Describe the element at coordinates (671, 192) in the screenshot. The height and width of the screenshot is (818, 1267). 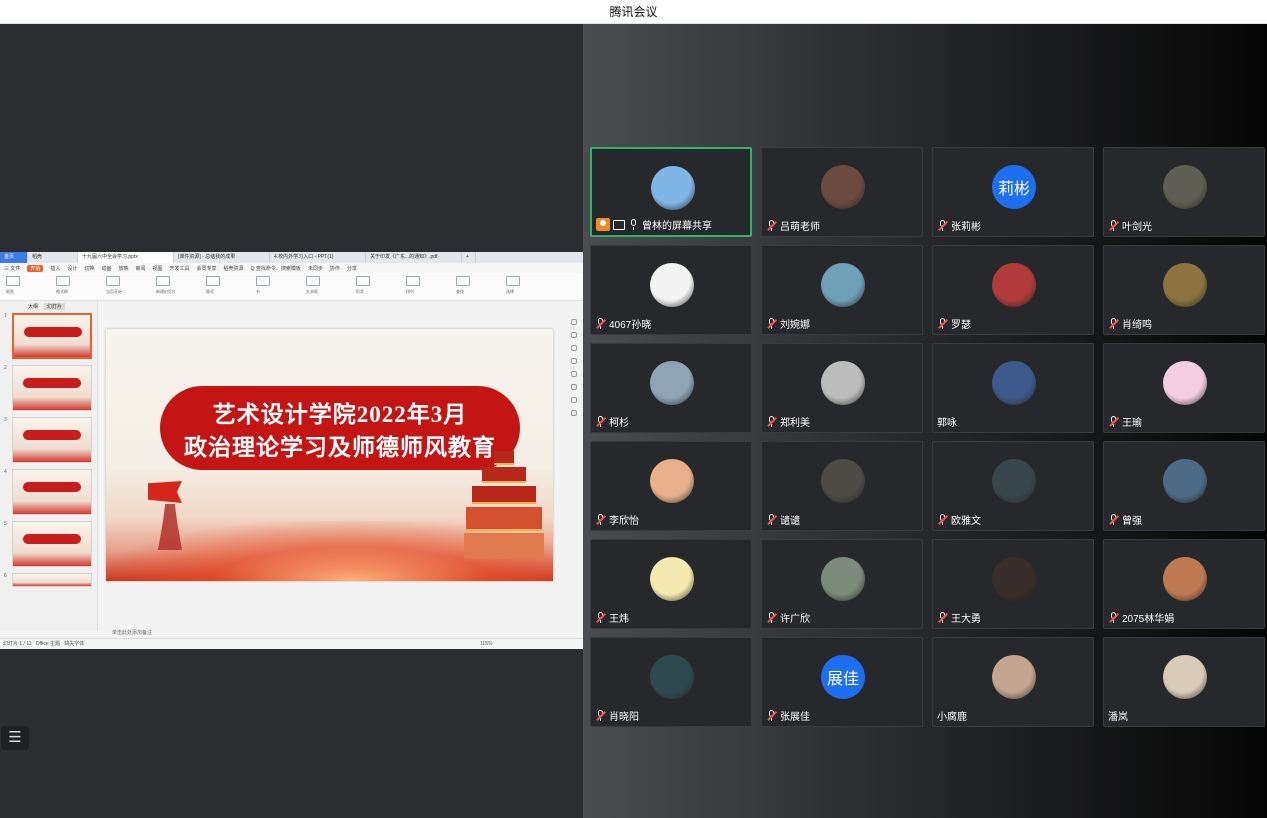
I see `participant-tile: 曾林的屏幕共享` at that location.